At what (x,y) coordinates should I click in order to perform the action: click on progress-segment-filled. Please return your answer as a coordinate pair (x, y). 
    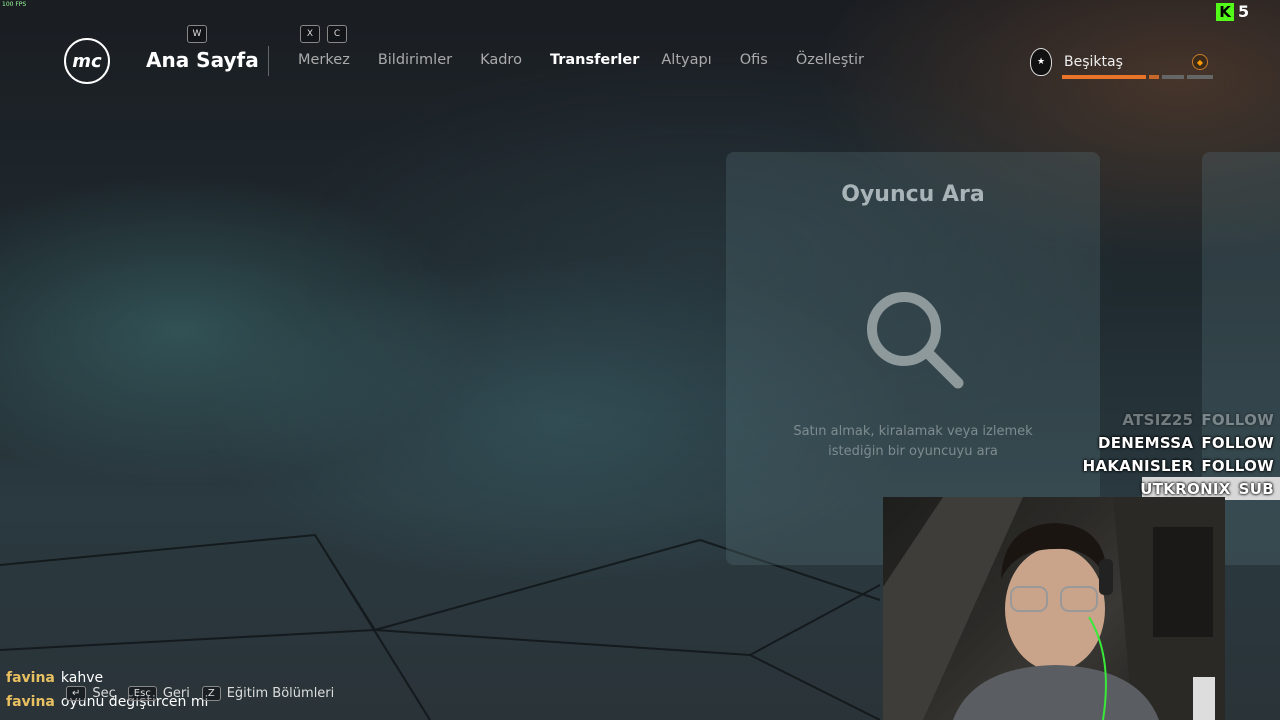
    Looking at the image, I should click on (1104, 77).